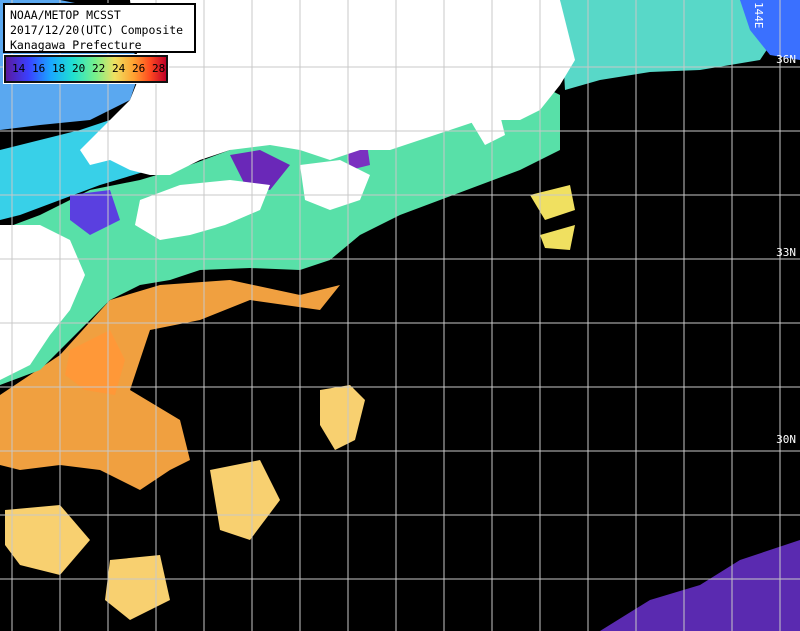  What do you see at coordinates (758, 15) in the screenshot?
I see `lon-label-144e: 144E` at bounding box center [758, 15].